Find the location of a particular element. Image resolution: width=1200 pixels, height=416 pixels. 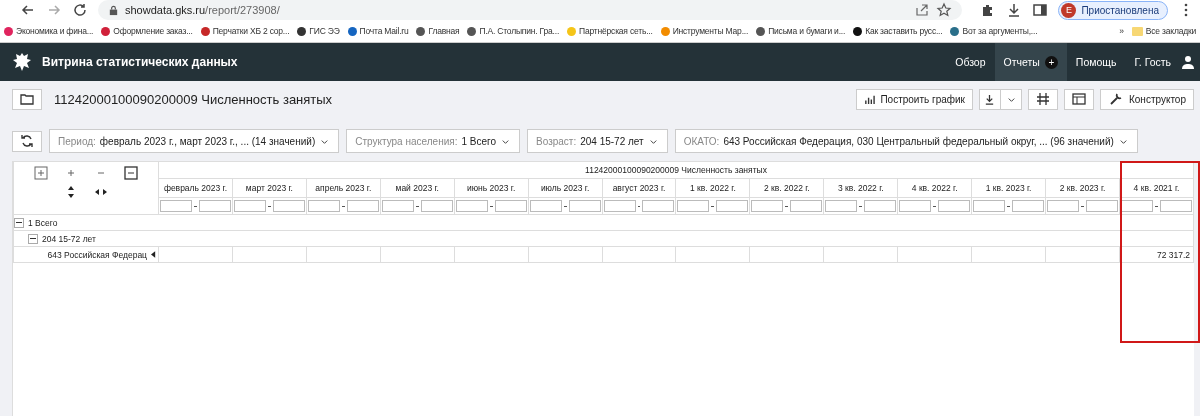

folder-button is located at coordinates (27, 99).